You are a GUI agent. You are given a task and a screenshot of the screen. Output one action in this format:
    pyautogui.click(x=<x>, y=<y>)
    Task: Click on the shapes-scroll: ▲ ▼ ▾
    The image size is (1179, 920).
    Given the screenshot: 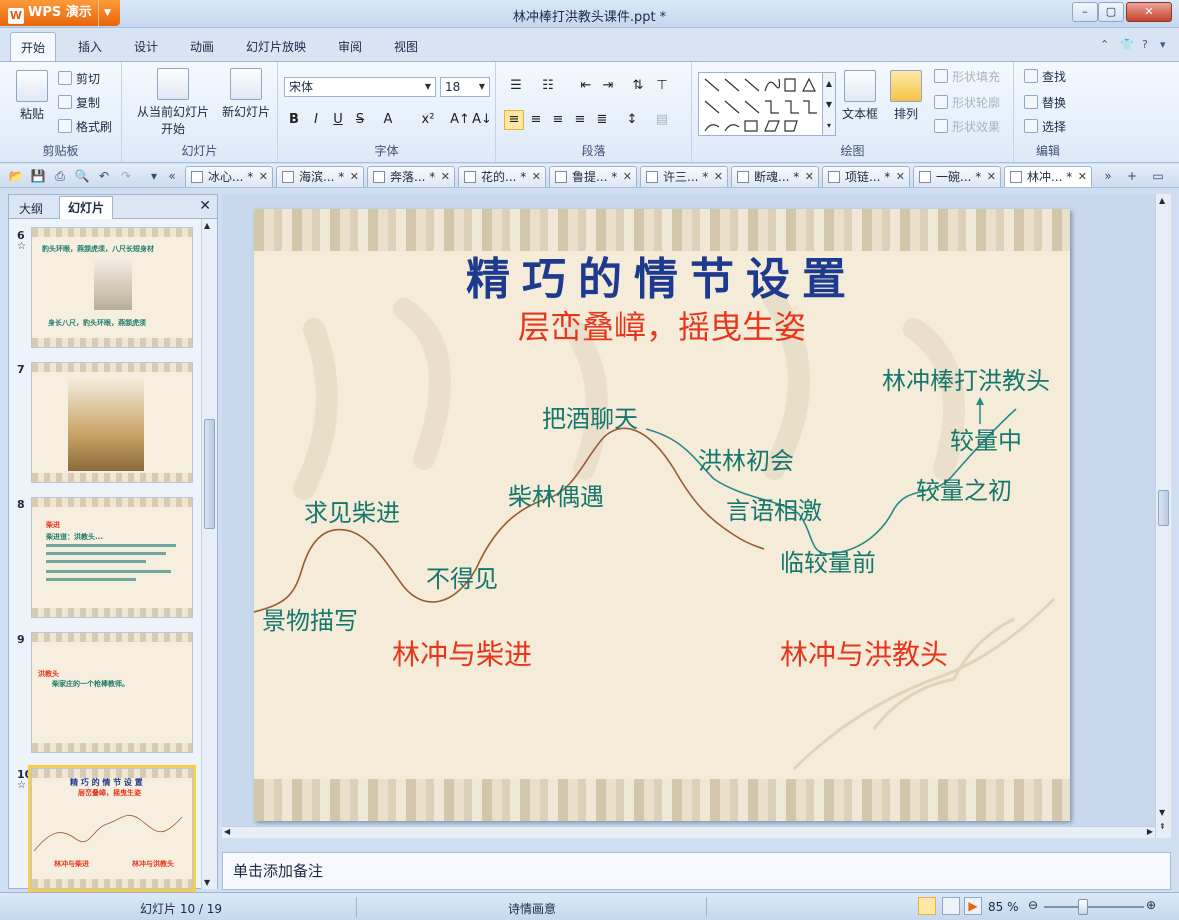 What is the action you would take?
    pyautogui.click(x=829, y=104)
    